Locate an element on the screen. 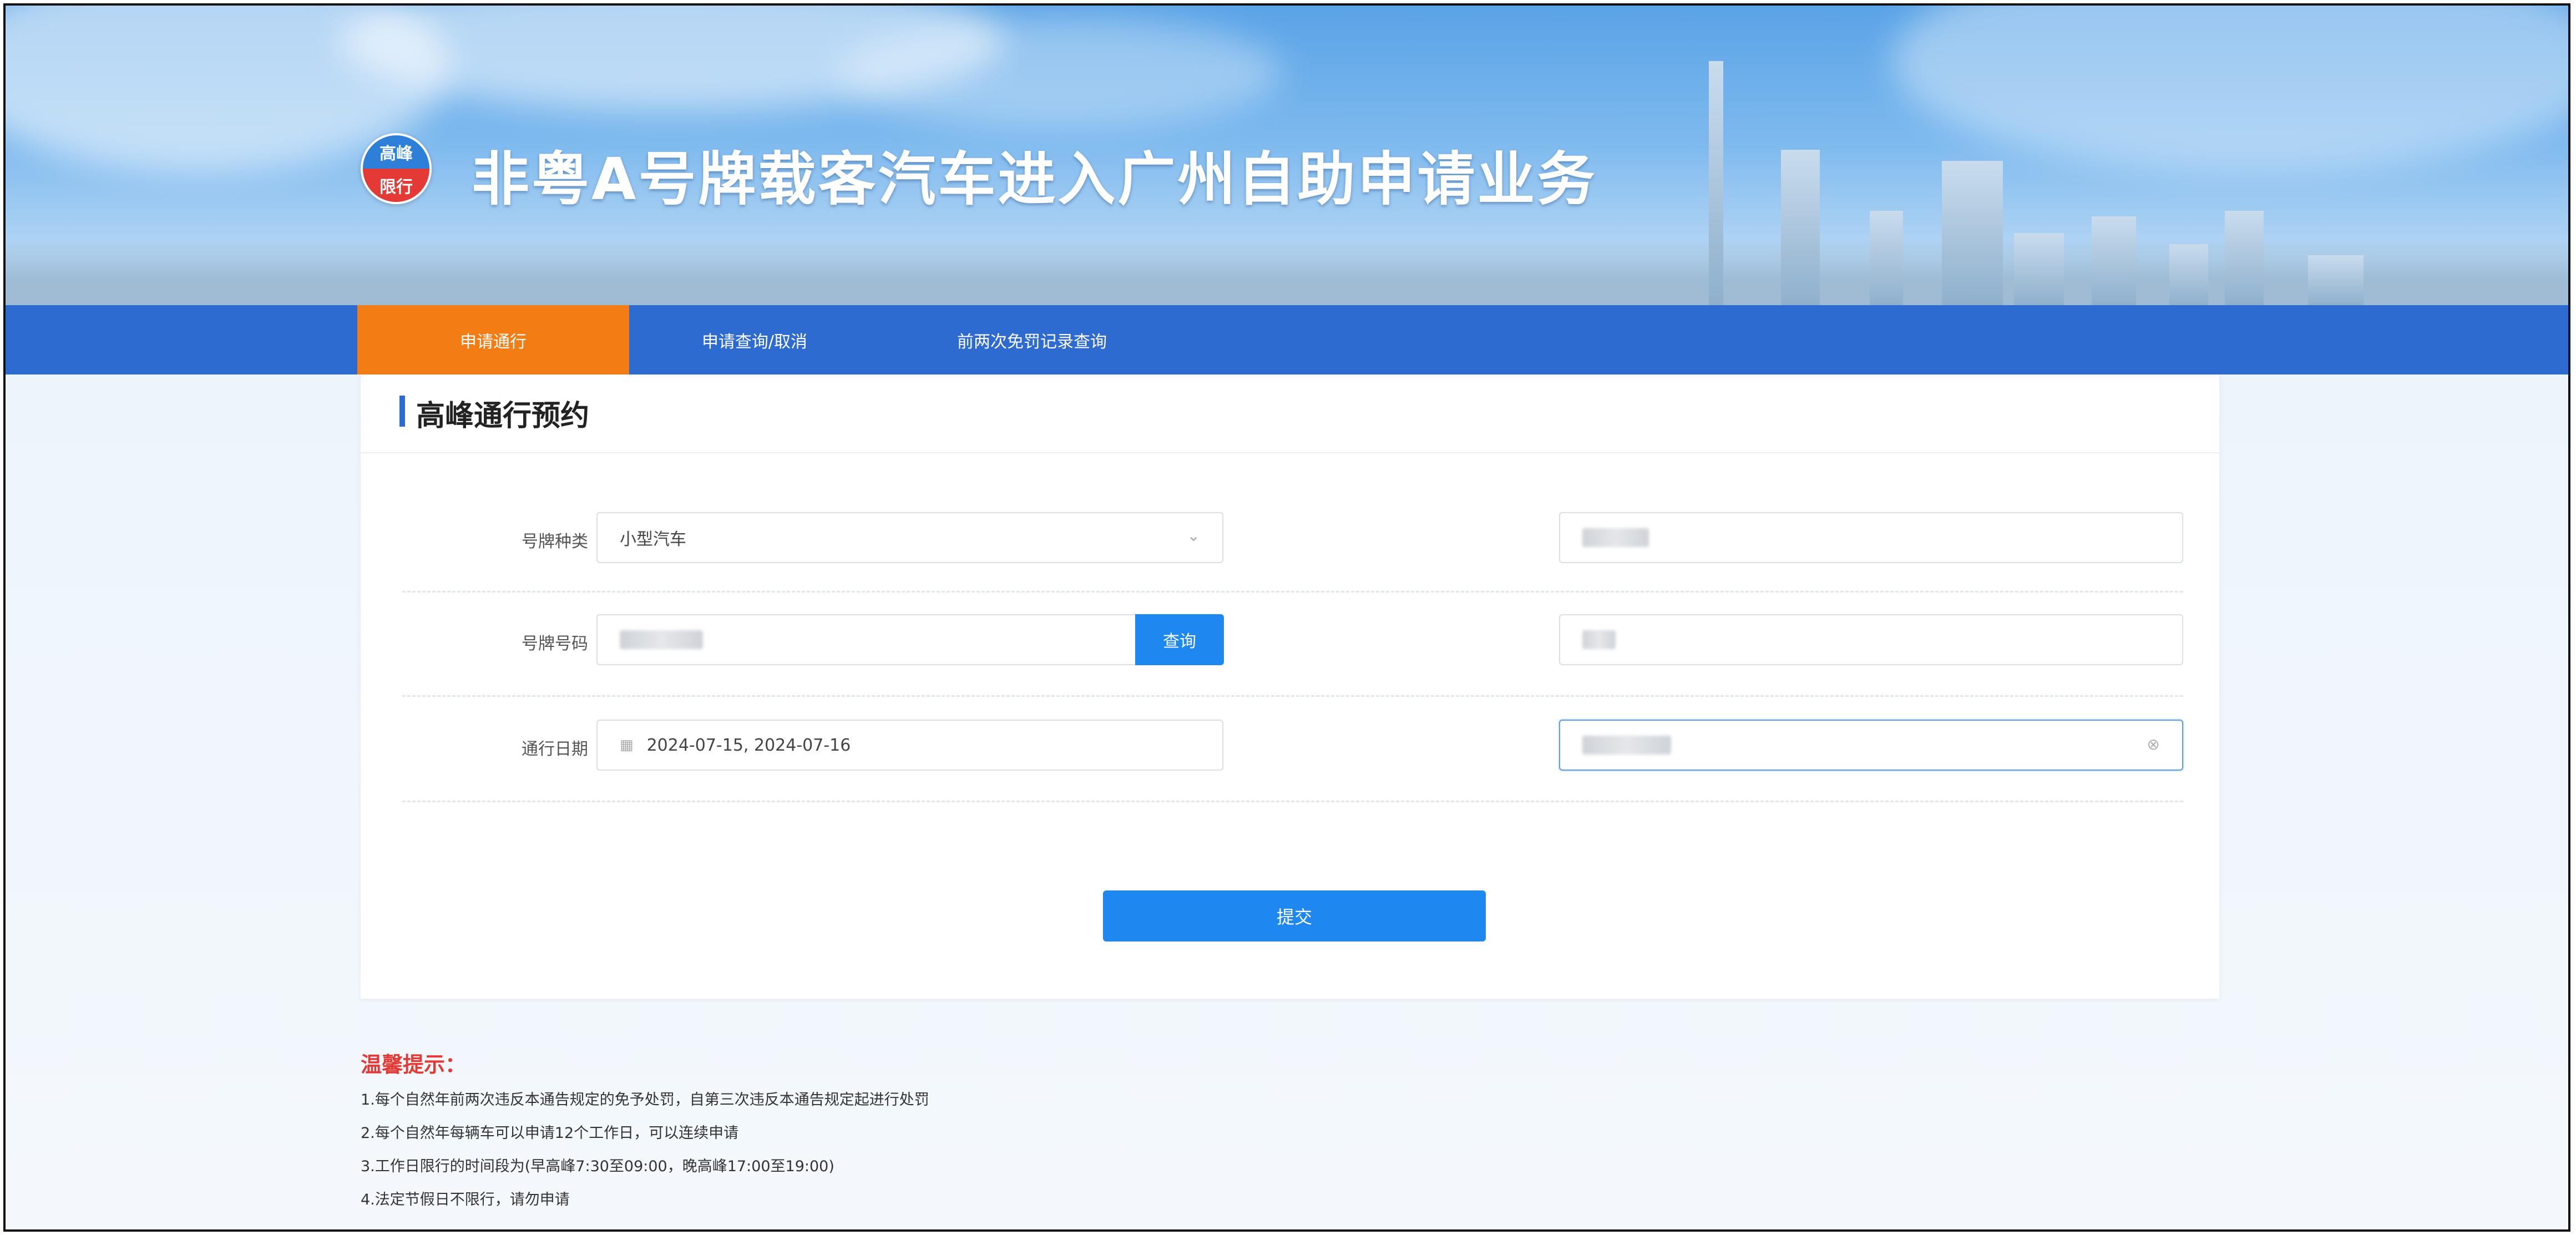 The height and width of the screenshot is (1235, 2576). tip-line: 4.法定节假日不限行，请勿申请 is located at coordinates (465, 1199).